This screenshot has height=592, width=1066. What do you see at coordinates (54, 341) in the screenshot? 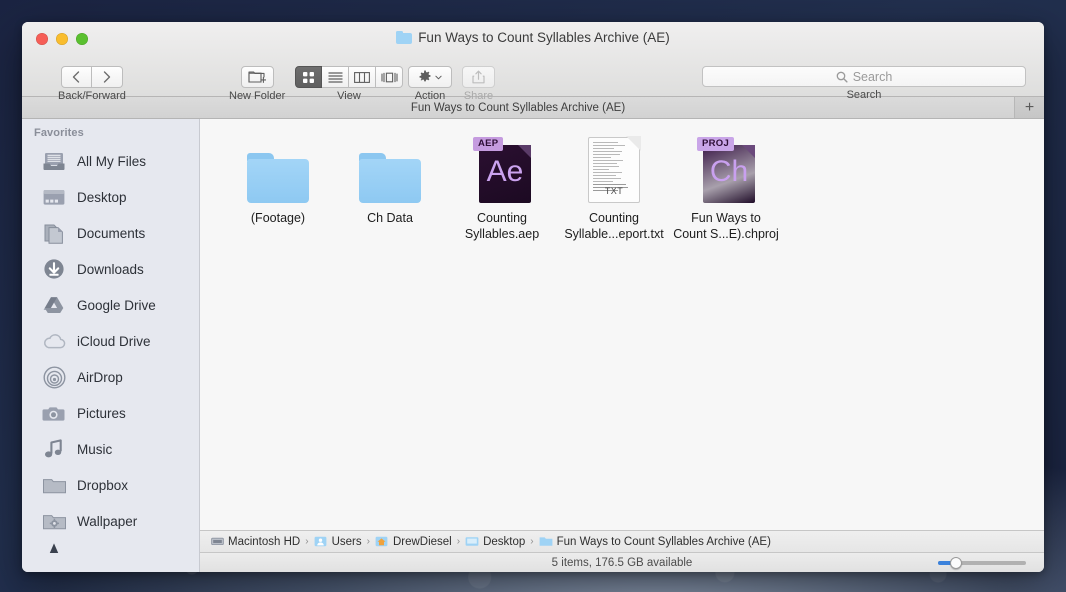
I see `icloud-drive-icon` at bounding box center [54, 341].